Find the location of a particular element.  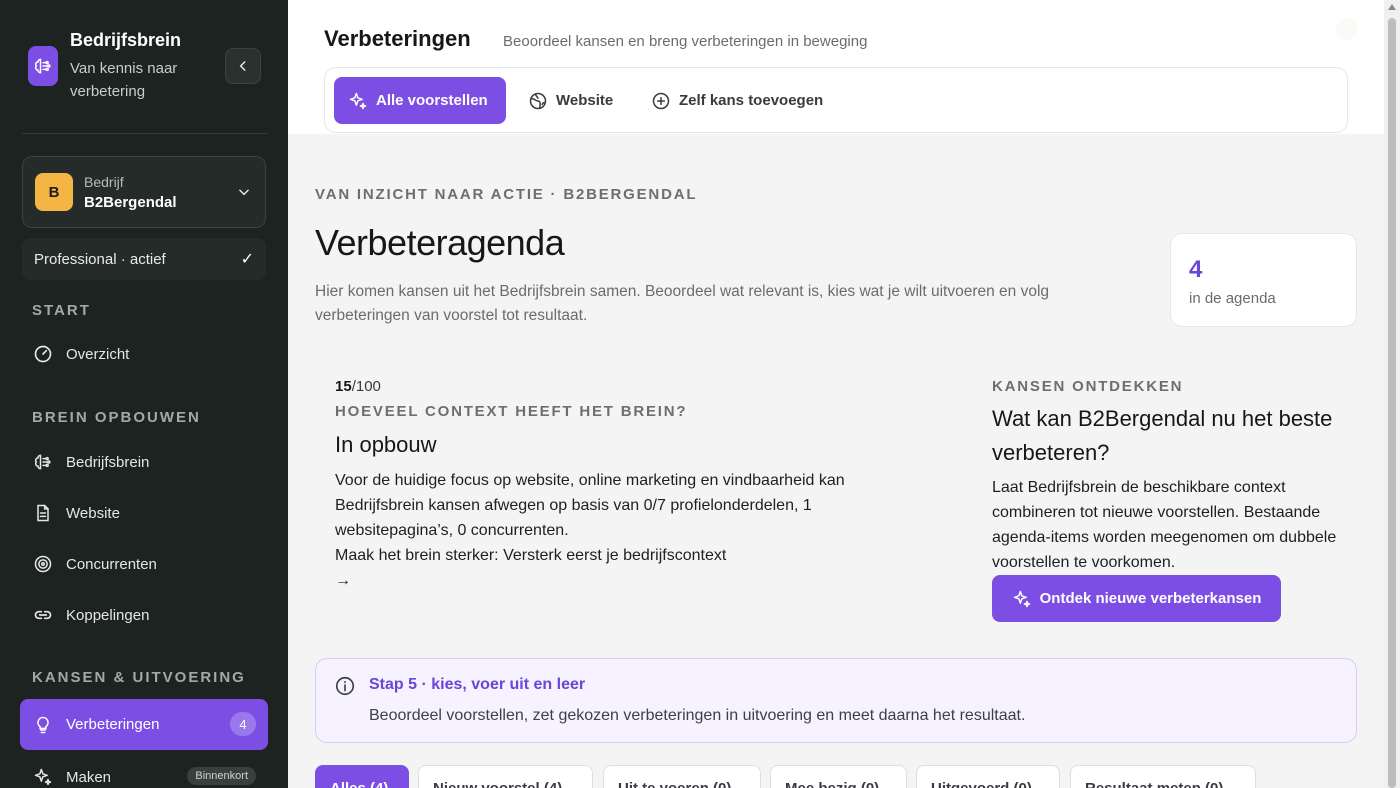

tab-zelf-kans-toevoegen: Zelf kans toevoegen is located at coordinates (737, 100).